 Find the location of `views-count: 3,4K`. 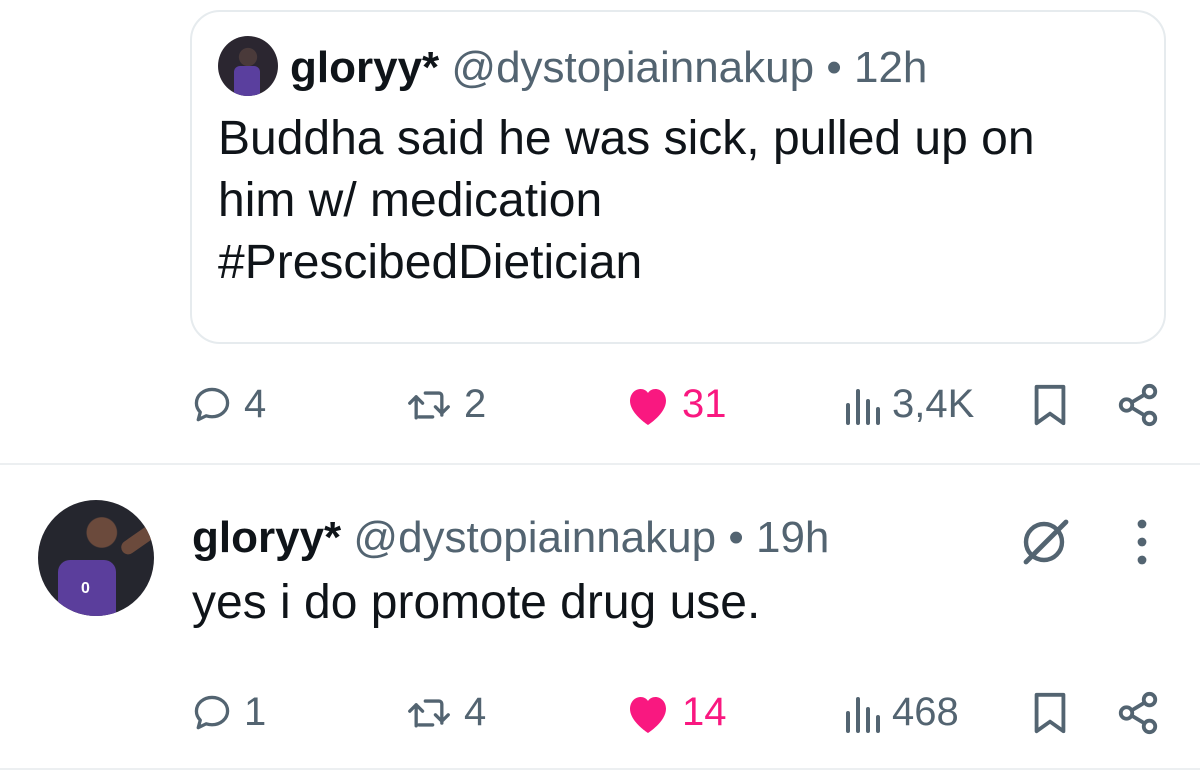

views-count: 3,4K is located at coordinates (933, 404).